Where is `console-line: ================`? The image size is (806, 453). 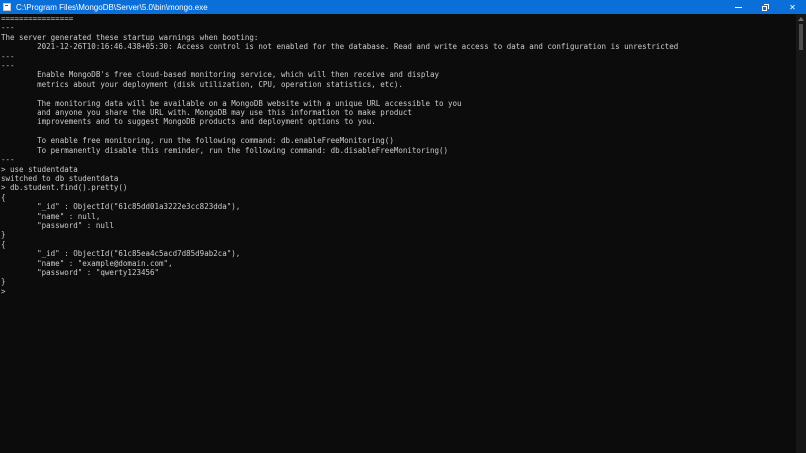
console-line: ================ is located at coordinates (37, 18).